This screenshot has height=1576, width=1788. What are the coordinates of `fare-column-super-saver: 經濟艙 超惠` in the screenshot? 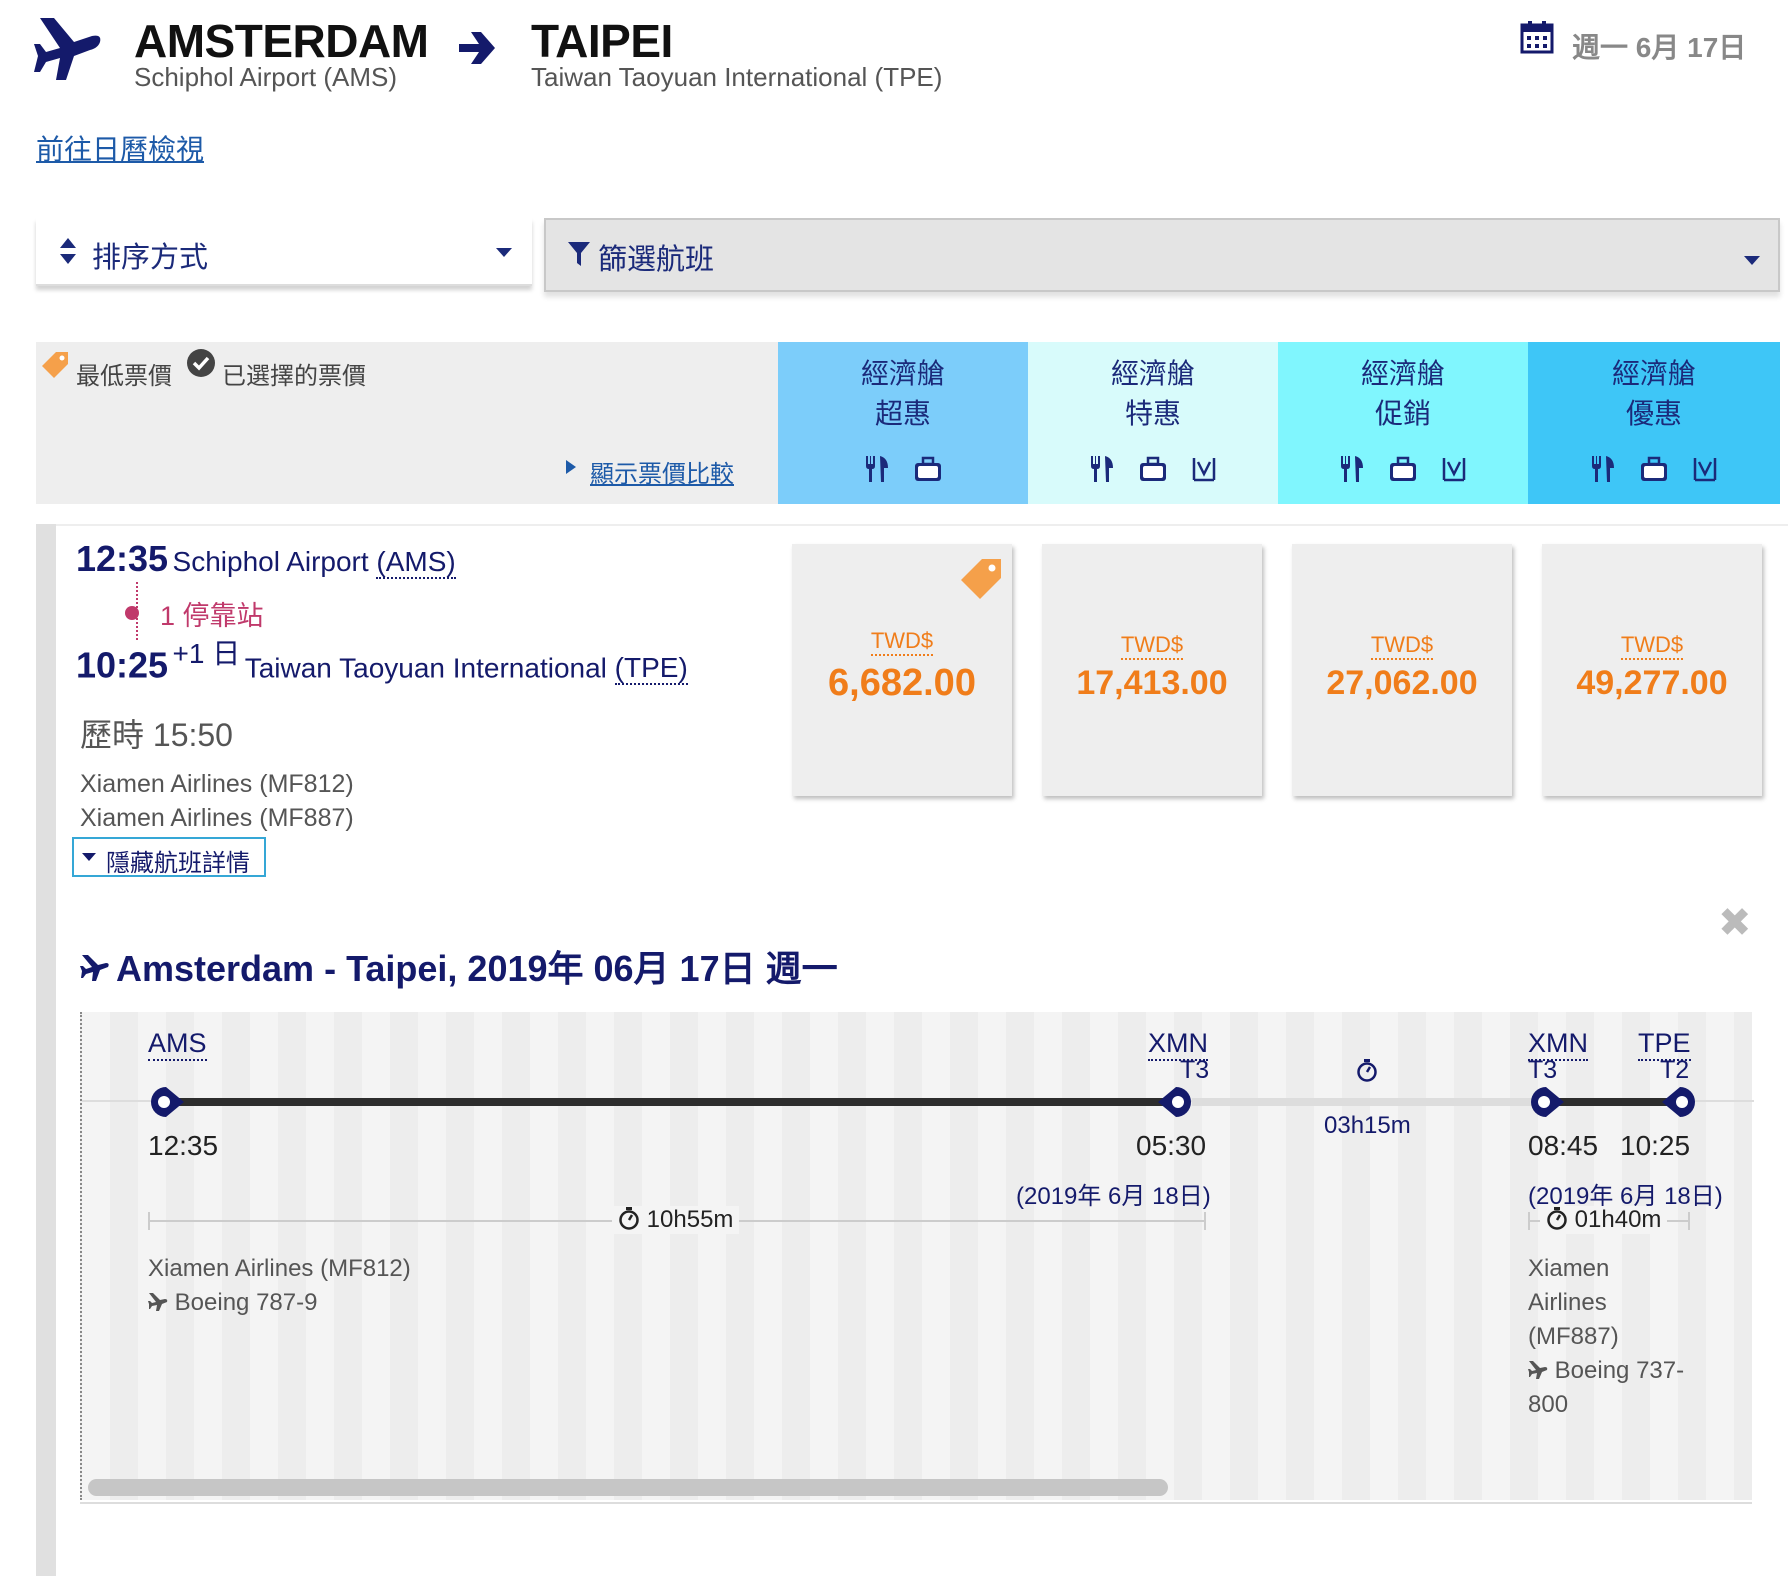 It's located at (903, 423).